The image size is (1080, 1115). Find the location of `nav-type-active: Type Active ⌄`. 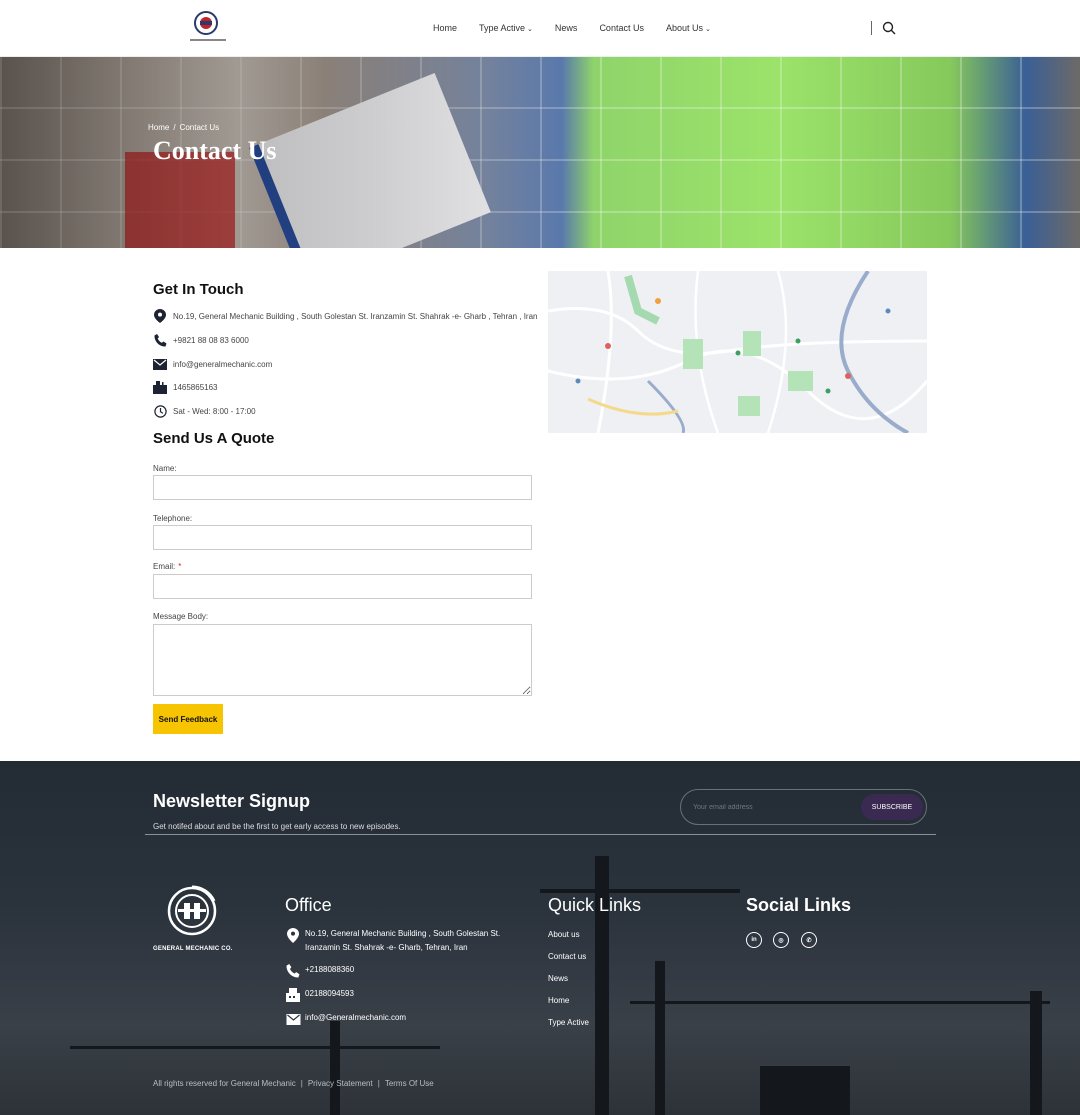

nav-type-active: Type Active ⌄ is located at coordinates (506, 28).